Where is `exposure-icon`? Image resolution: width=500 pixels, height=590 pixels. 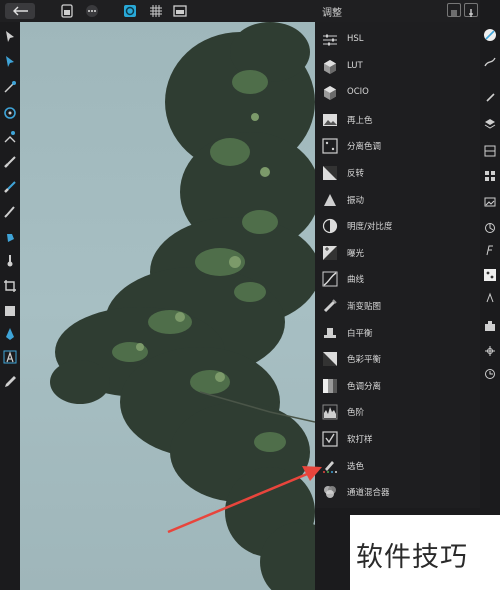 exposure-icon is located at coordinates (330, 252).